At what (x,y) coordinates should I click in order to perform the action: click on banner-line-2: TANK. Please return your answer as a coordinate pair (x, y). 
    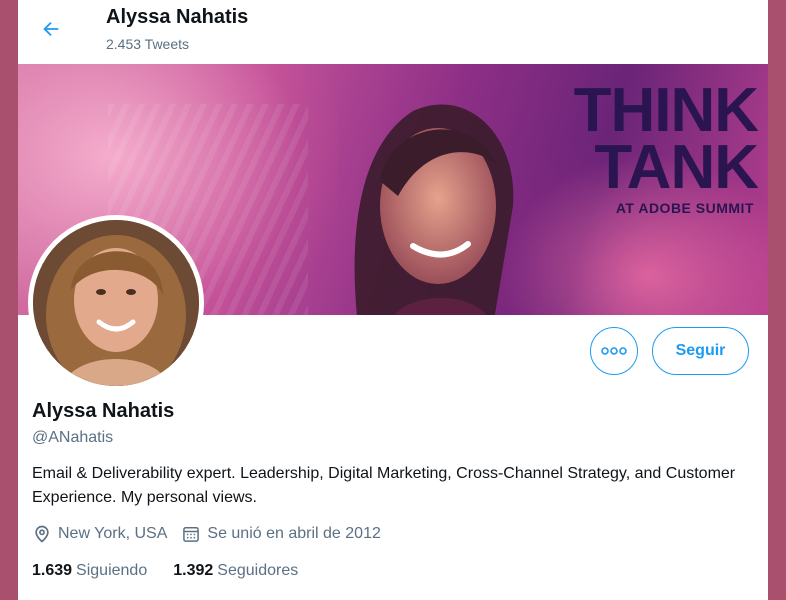
    Looking at the image, I should click on (676, 168).